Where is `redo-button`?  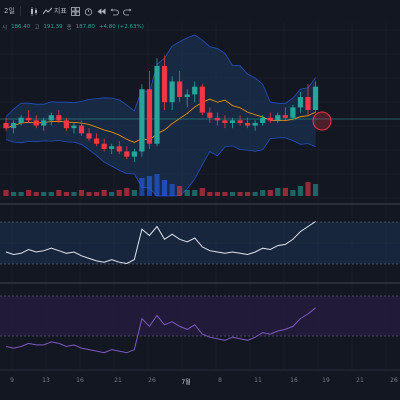 redo-button is located at coordinates (127, 11).